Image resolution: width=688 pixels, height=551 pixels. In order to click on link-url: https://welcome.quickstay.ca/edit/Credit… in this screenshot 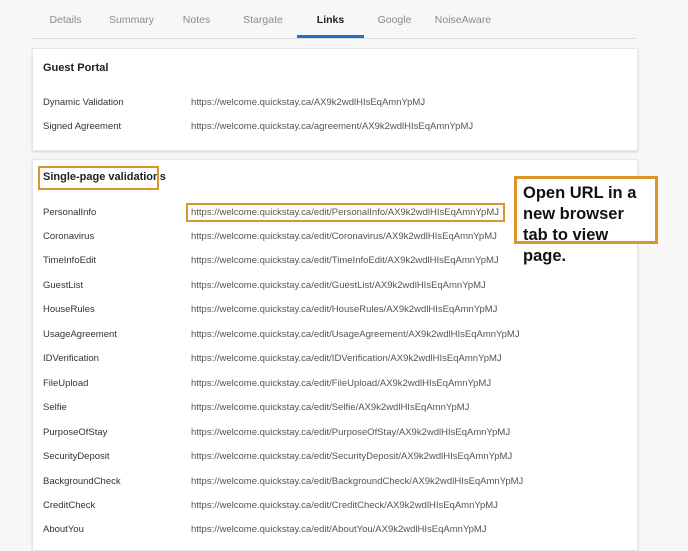, I will do `click(344, 505)`.